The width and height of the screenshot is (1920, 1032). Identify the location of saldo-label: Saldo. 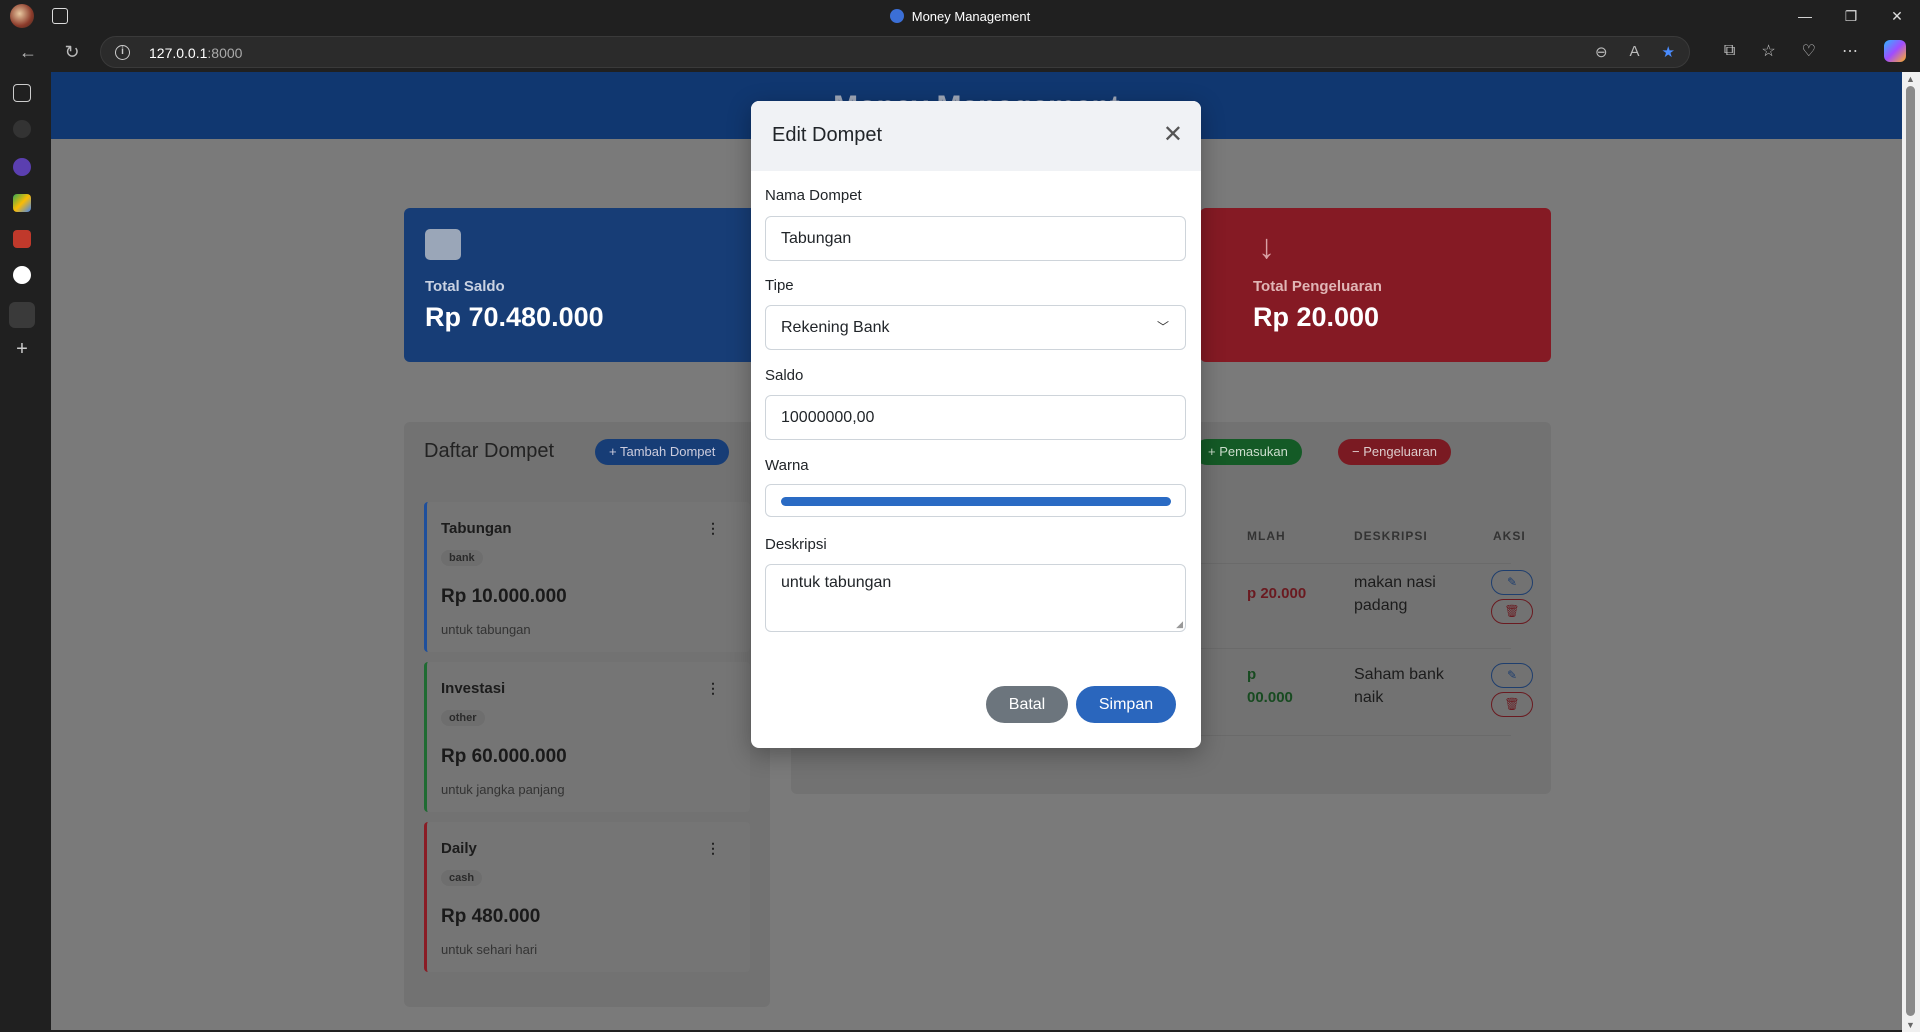
(784, 375).